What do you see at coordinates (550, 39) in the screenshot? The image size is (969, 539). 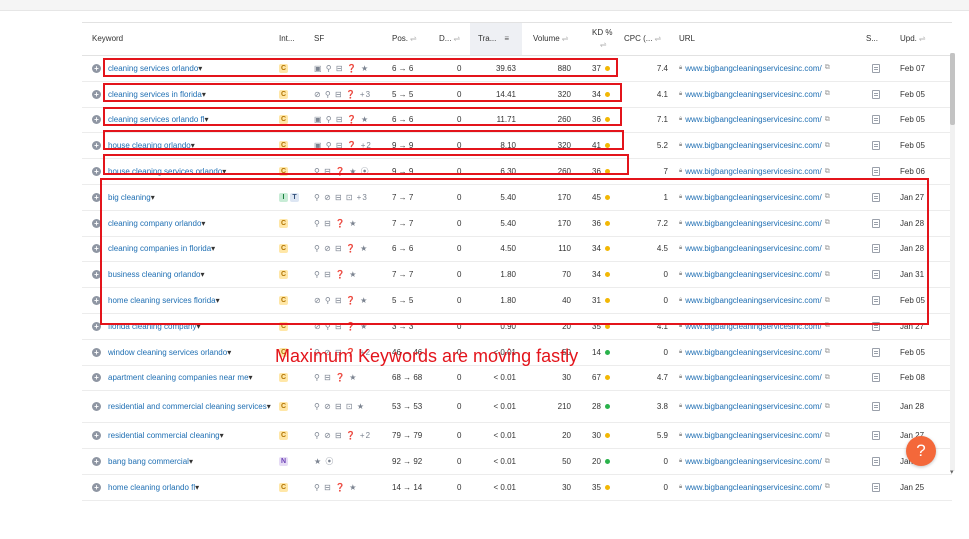 I see `col-volume: Volume ⇌` at bounding box center [550, 39].